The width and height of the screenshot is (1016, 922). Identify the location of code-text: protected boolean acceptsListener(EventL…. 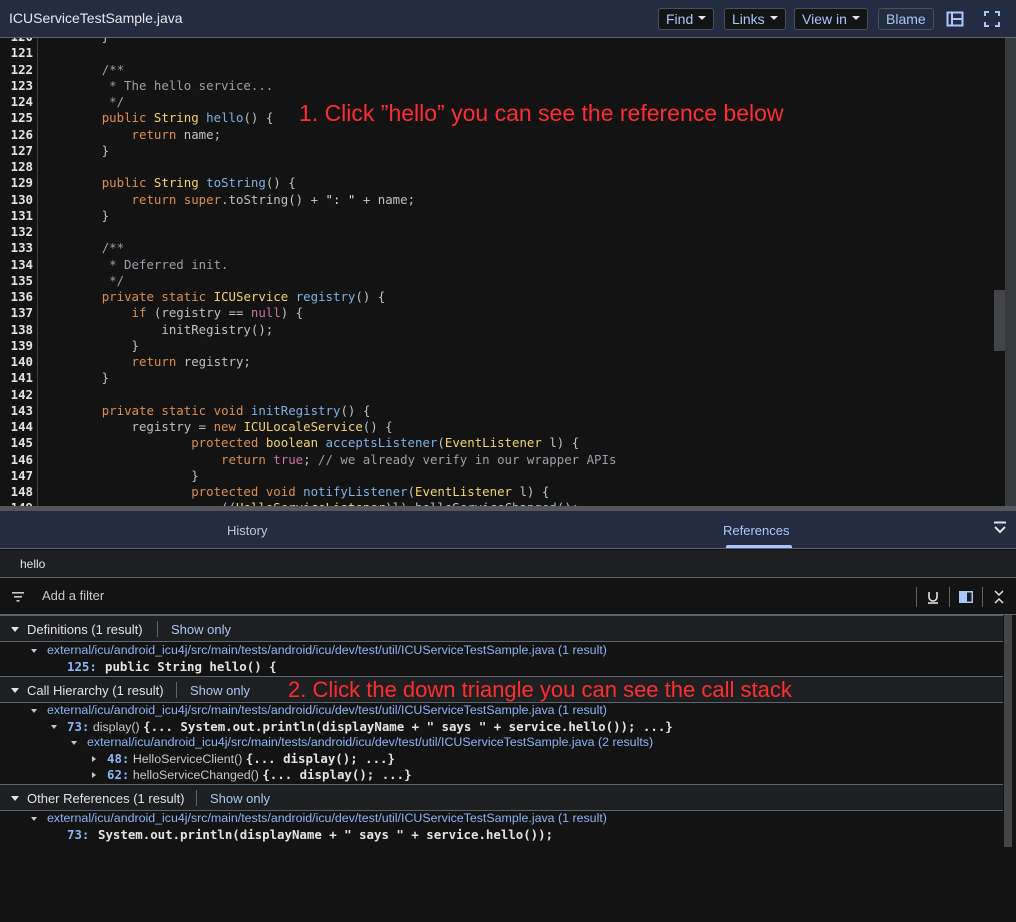
(310, 443).